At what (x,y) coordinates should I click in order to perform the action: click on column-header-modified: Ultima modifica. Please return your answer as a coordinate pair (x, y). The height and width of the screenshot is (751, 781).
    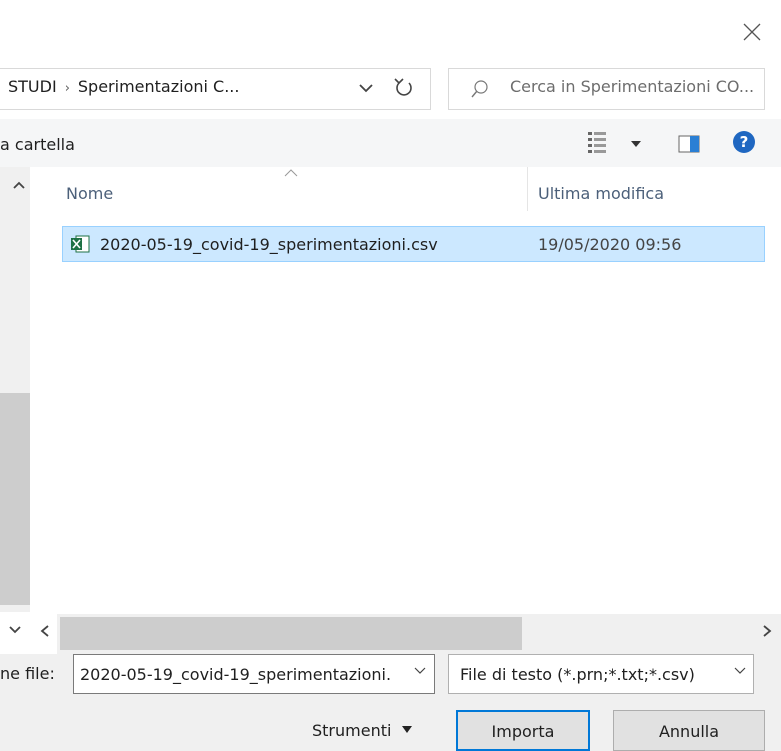
    Looking at the image, I should click on (601, 193).